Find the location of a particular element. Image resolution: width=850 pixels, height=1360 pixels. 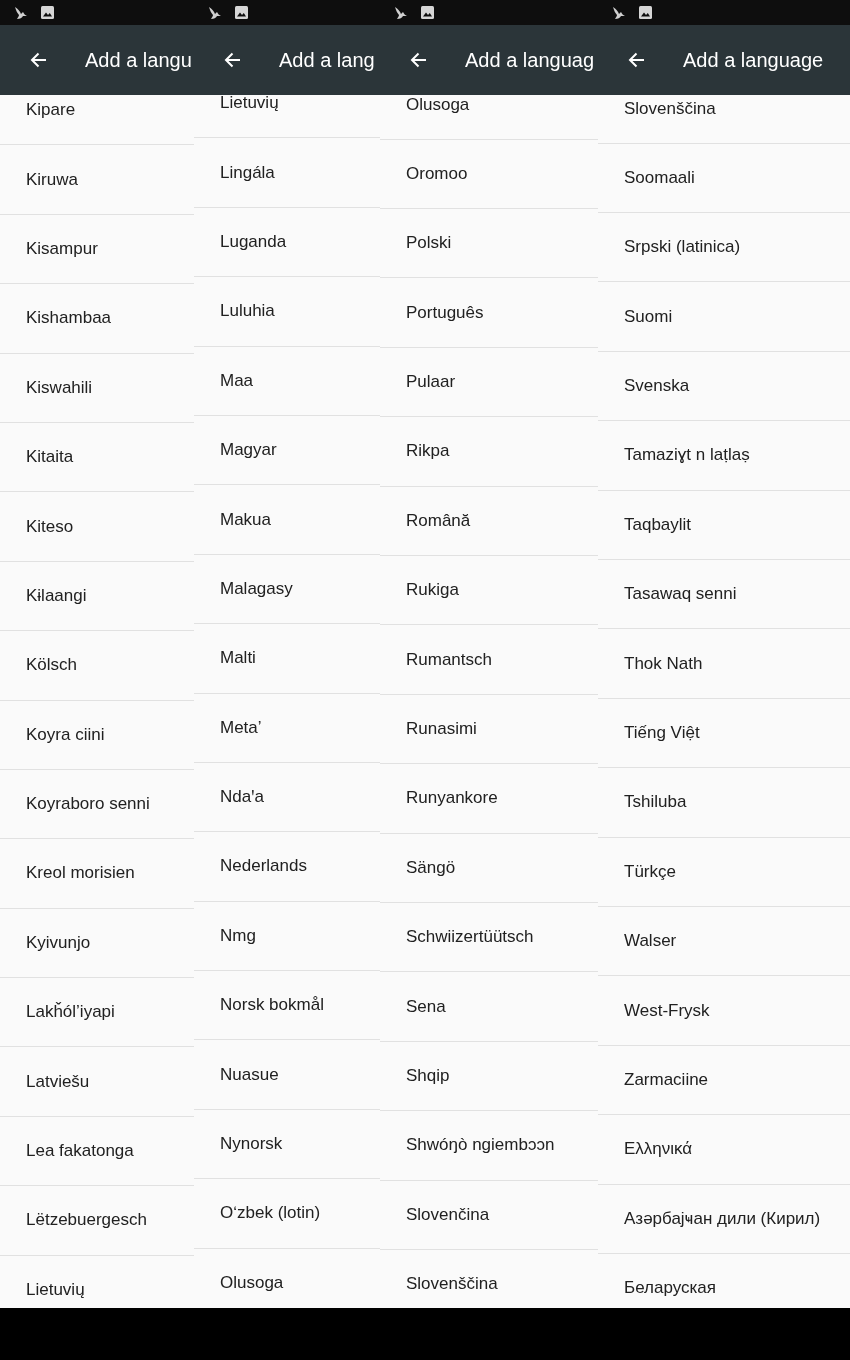

language-item: Азәрбајҹан дили (Кирил) is located at coordinates (724, 1219).